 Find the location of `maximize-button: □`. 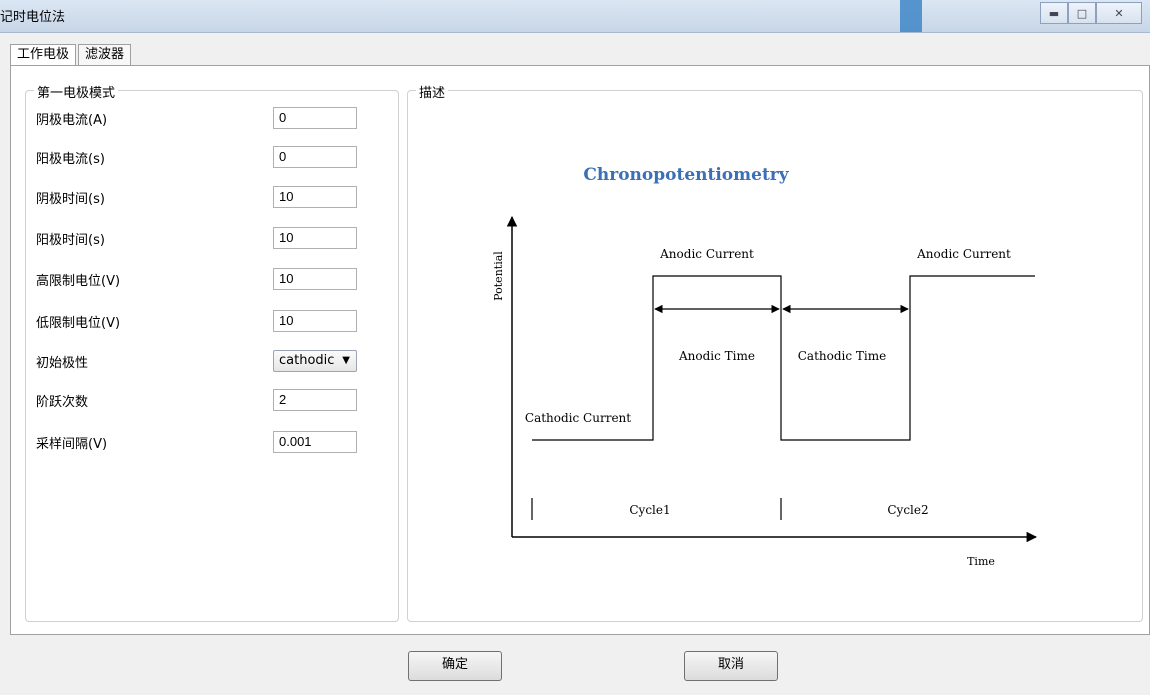

maximize-button: □ is located at coordinates (1082, 13).